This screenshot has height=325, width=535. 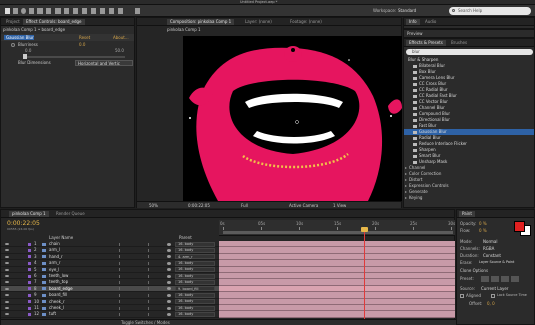 What do you see at coordinates (70, 214) in the screenshot?
I see `tab-render-queue: Render Queue` at bounding box center [70, 214].